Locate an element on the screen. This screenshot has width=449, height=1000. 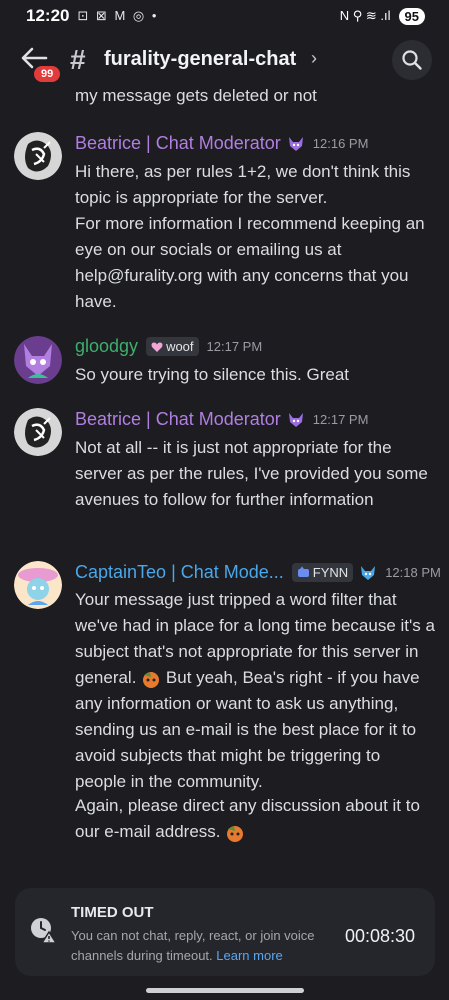
author-name: gloodgy is located at coordinates (106, 346).